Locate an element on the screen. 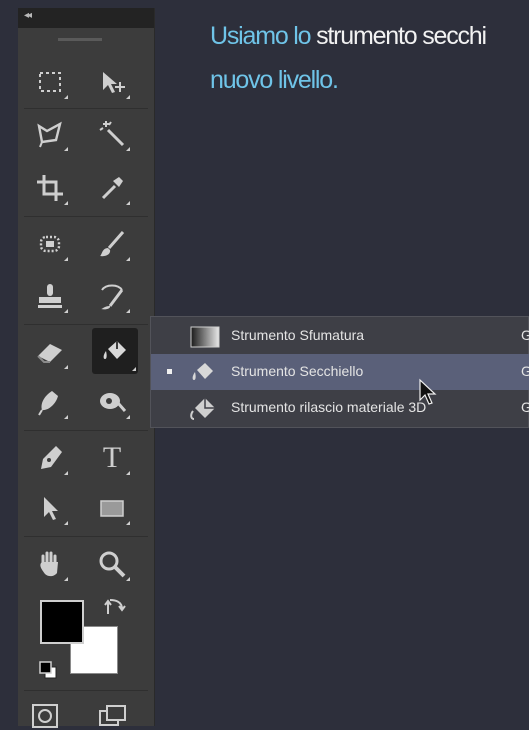 The image size is (529, 730). crop-icon is located at coordinates (50, 188).